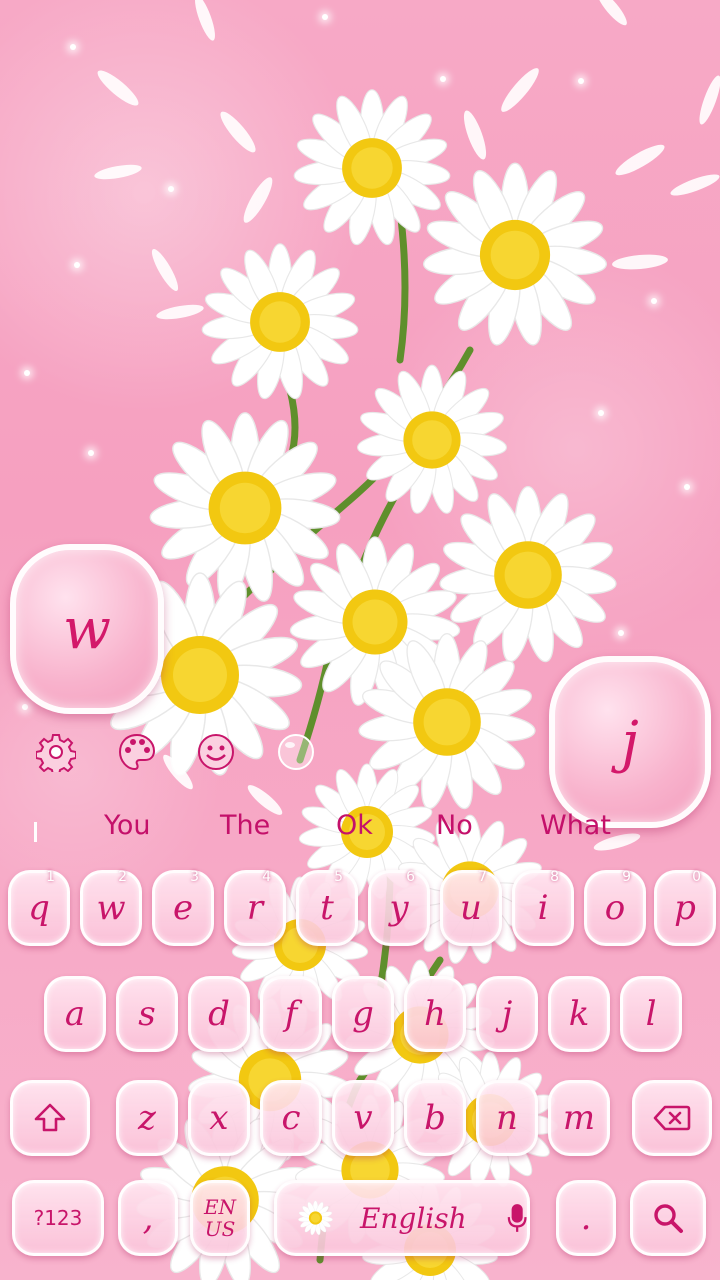  I want to click on key-l: l, so click(651, 1014).